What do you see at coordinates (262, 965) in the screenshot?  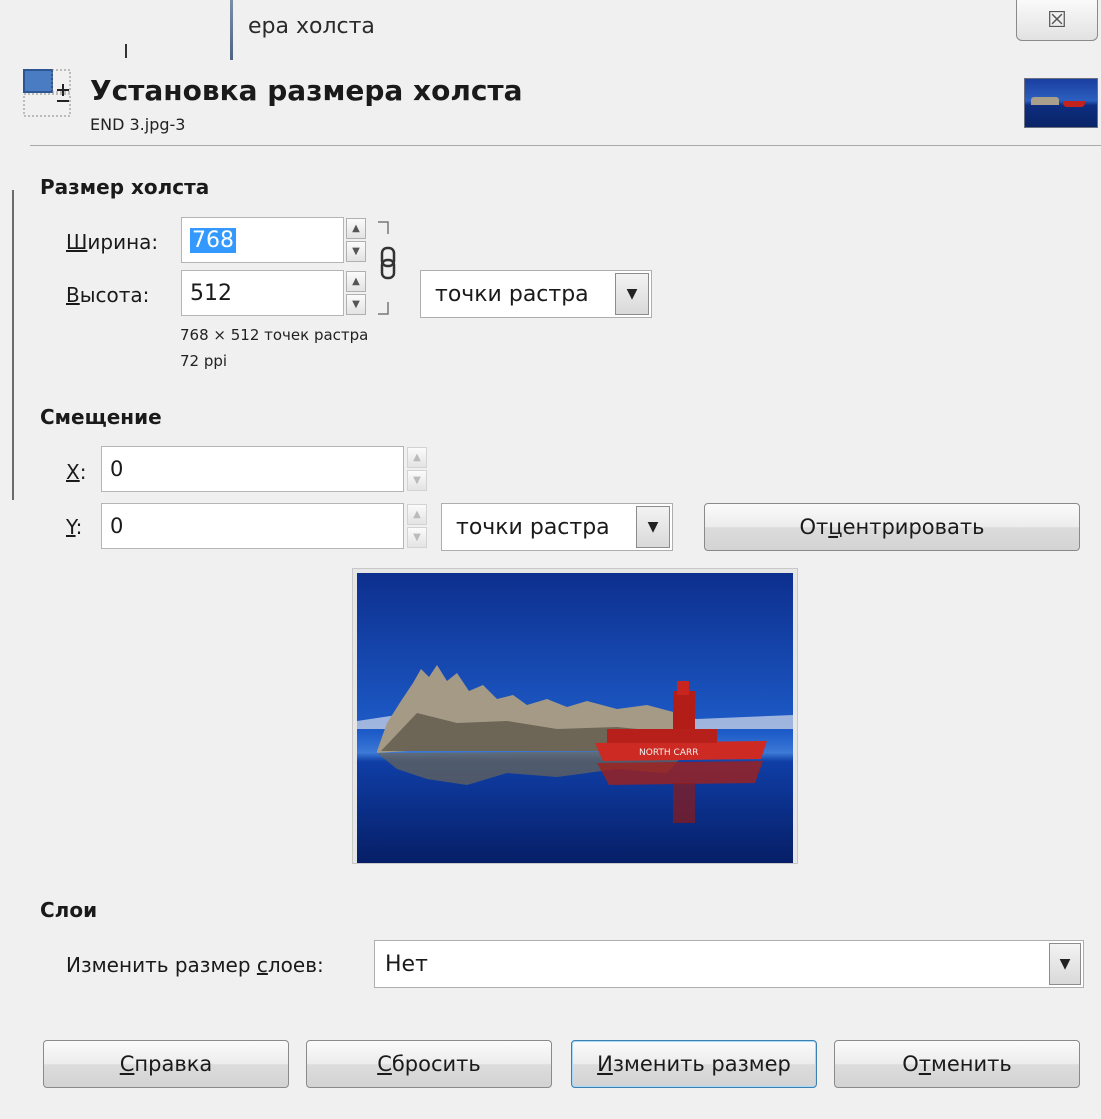 I see `resize-layers-accel: с` at bounding box center [262, 965].